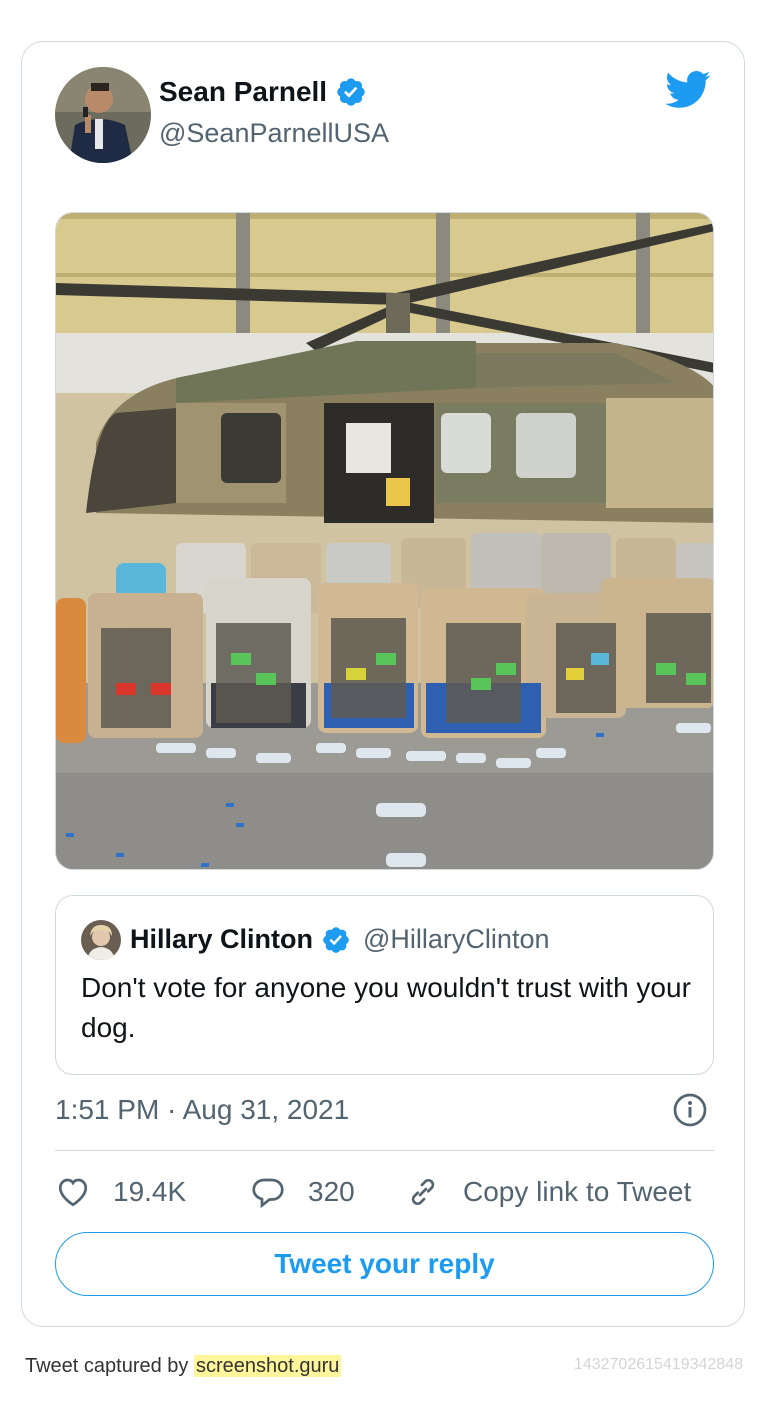  Describe the element at coordinates (109, 1366) in the screenshot. I see `footer-prefix: Tweet captured by` at that location.